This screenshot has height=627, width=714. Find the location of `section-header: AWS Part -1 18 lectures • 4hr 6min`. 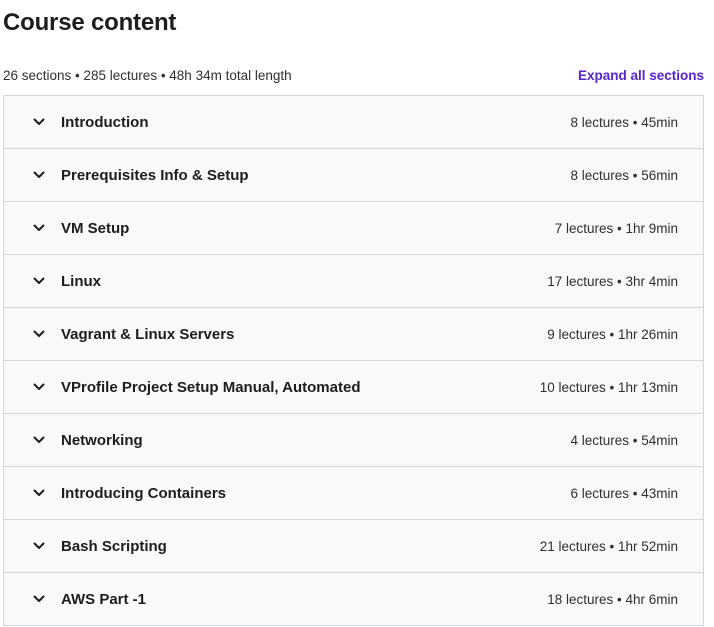

section-header: AWS Part -1 18 lectures • 4hr 6min is located at coordinates (353, 599).